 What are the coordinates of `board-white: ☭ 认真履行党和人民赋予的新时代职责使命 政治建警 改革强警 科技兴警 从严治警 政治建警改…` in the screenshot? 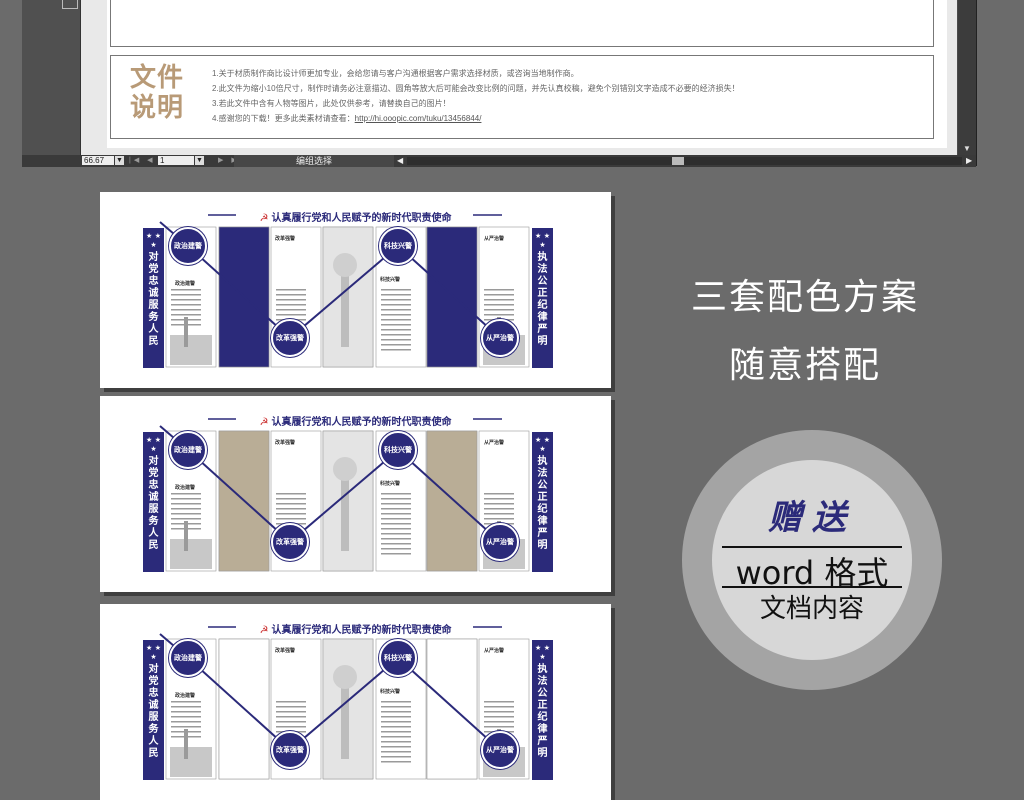 It's located at (355, 702).